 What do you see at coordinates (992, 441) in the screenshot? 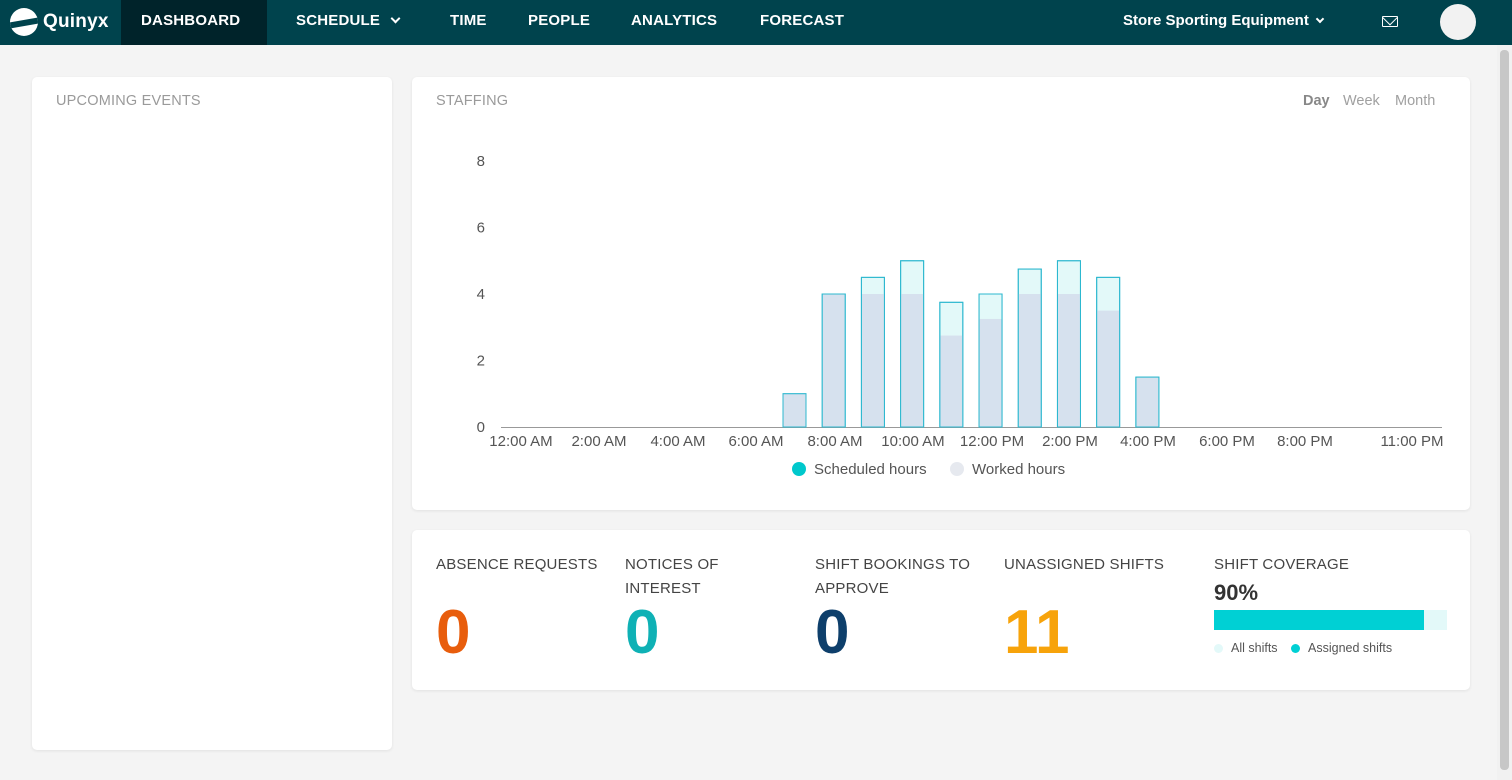
I see `x-tick-label: 12:00 PM` at bounding box center [992, 441].